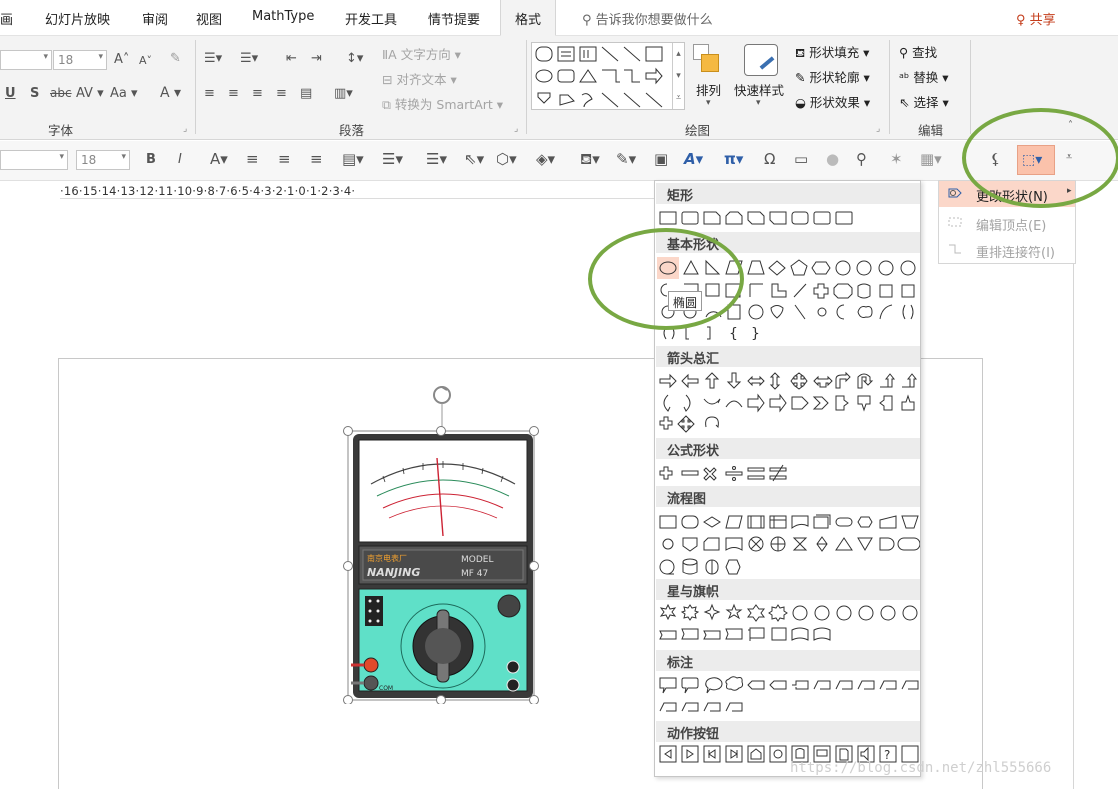  What do you see at coordinates (626, 159) in the screenshot?
I see `outline-icon: ✎▾` at bounding box center [626, 159].